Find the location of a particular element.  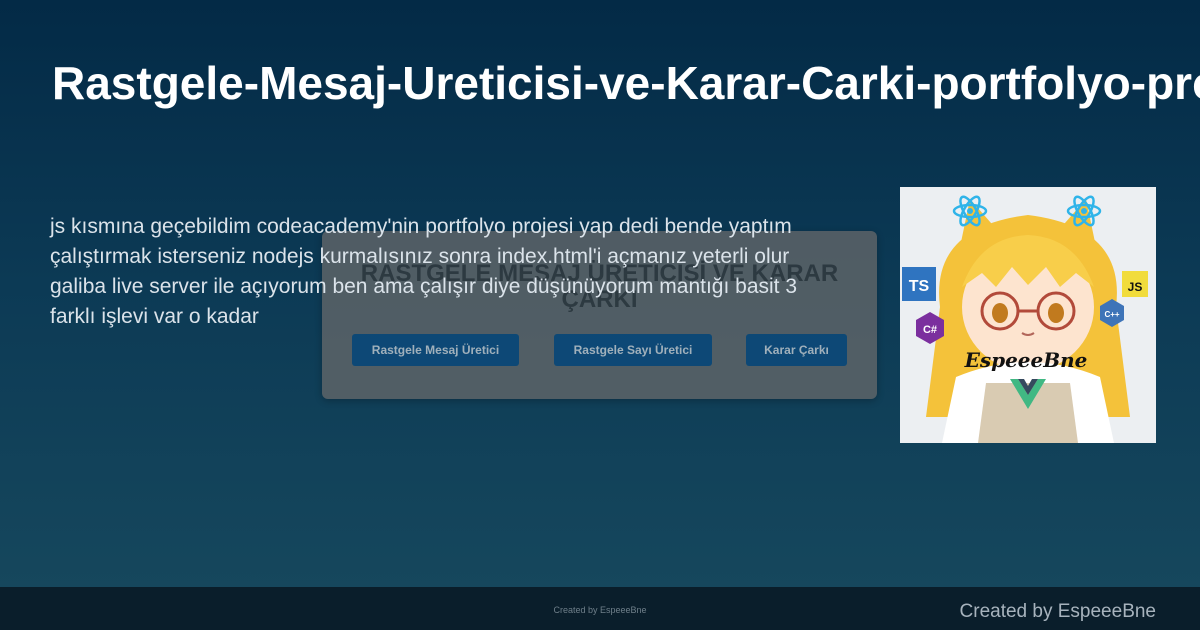

owner-avatar: TS JS C# C++ EspeeeBne is located at coordinates (1028, 315).